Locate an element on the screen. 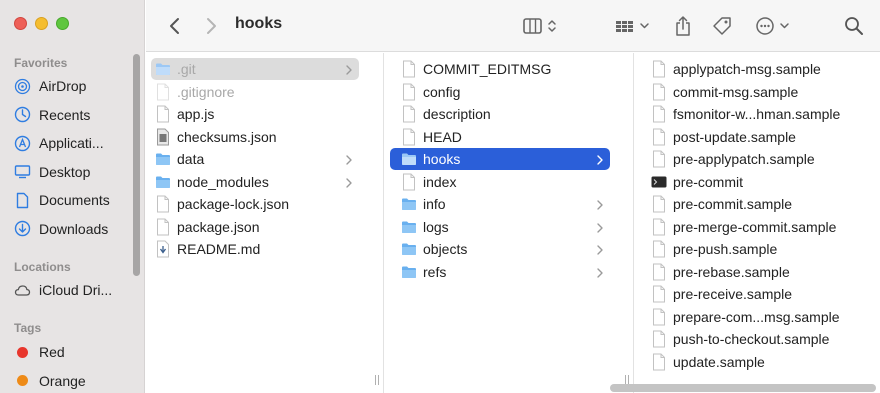 The height and width of the screenshot is (393, 880). sidebar-item-downloads: Downloads is located at coordinates (61, 229).